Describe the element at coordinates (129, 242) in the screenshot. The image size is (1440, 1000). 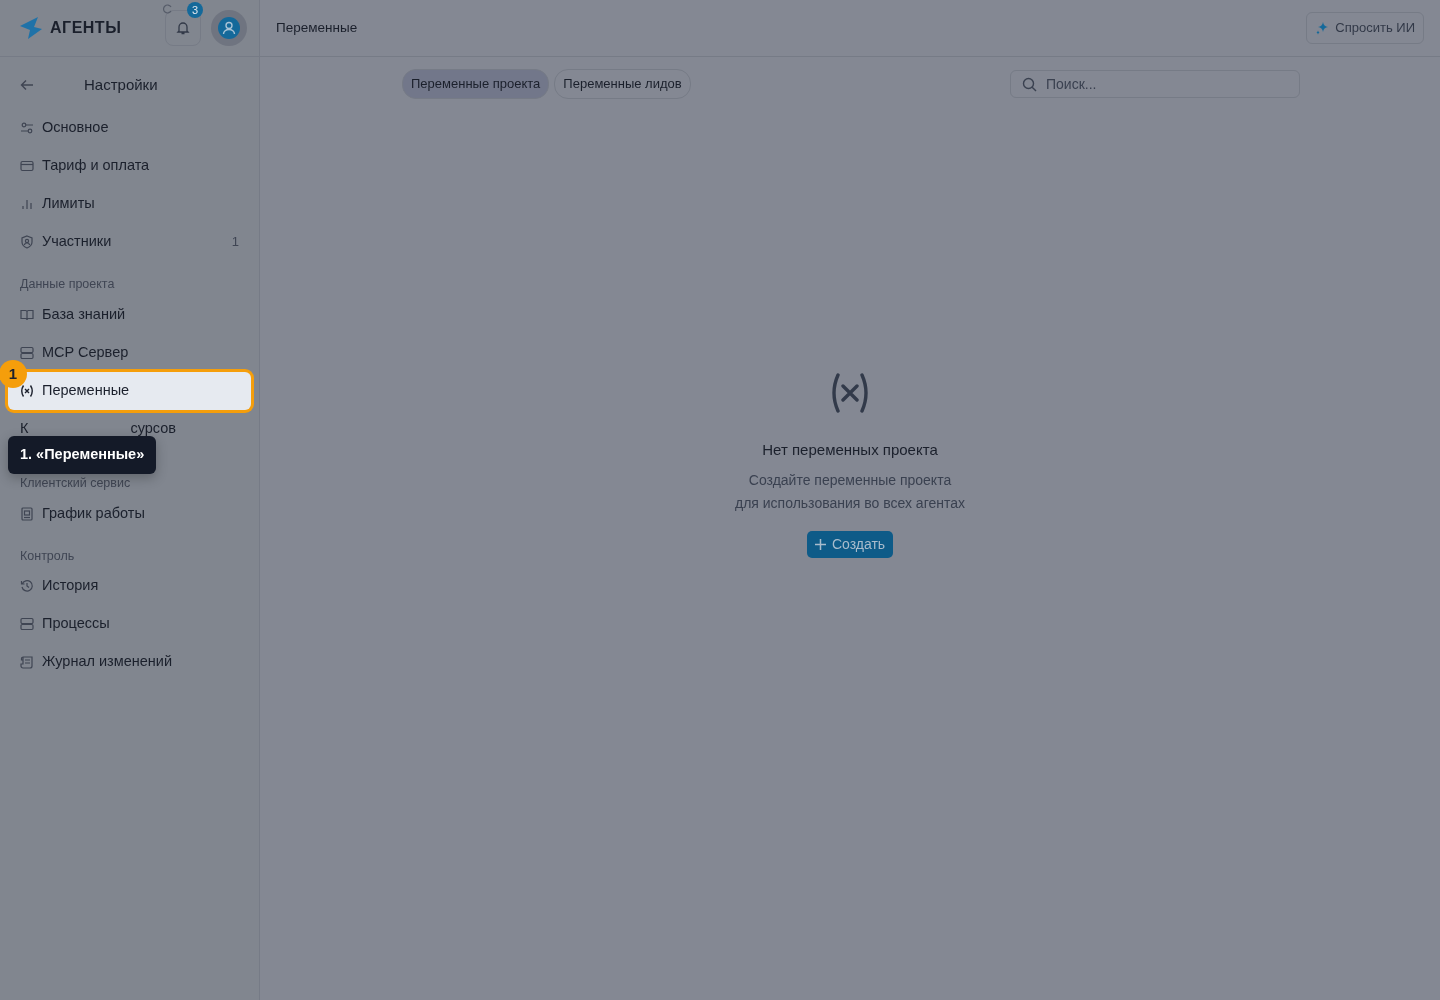
I see `sidebar-item: Участники 1` at that location.